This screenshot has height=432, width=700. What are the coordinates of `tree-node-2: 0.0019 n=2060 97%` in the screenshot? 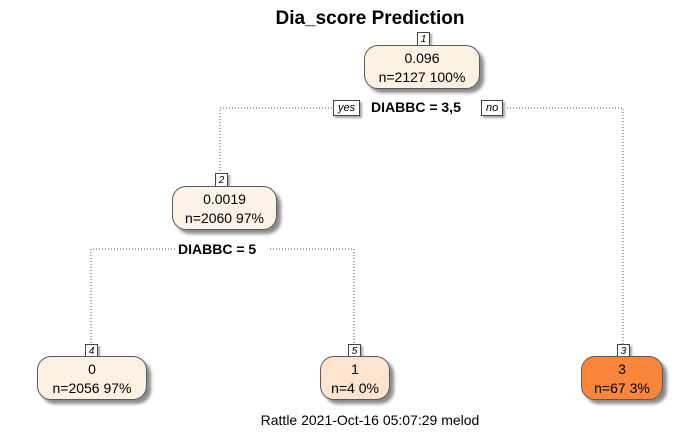 It's located at (224, 208).